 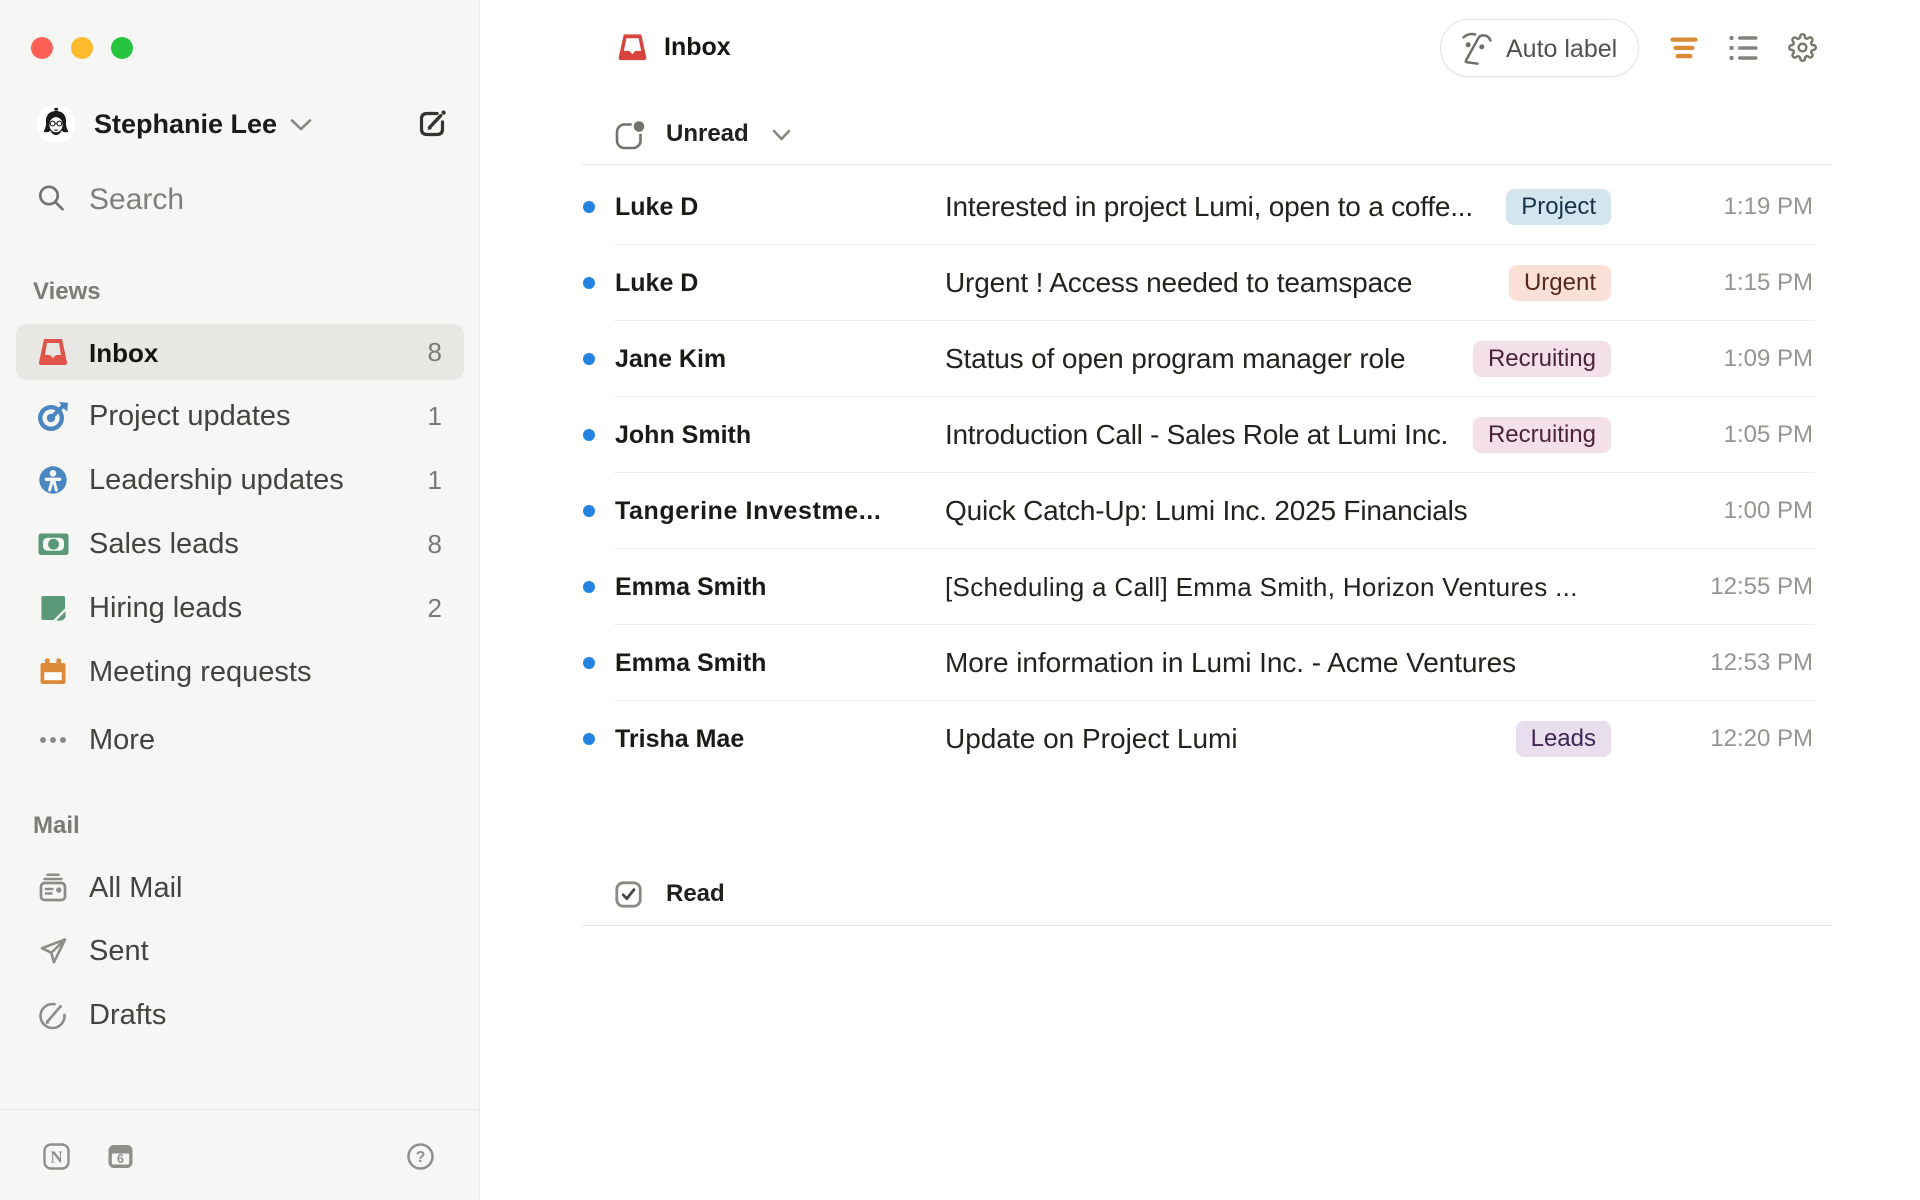 What do you see at coordinates (56, 1157) in the screenshot?
I see `svg-text: N` at bounding box center [56, 1157].